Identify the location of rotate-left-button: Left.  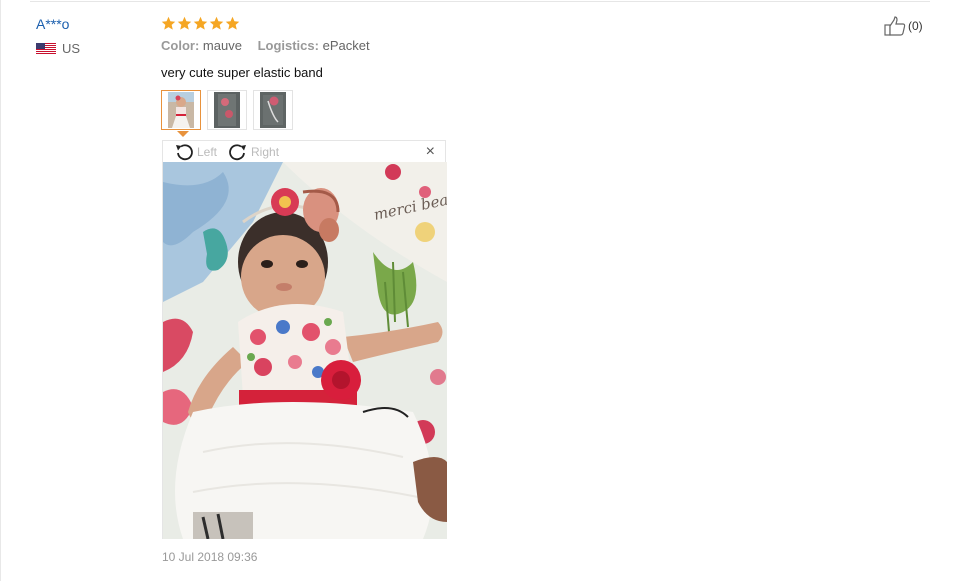
(195, 152).